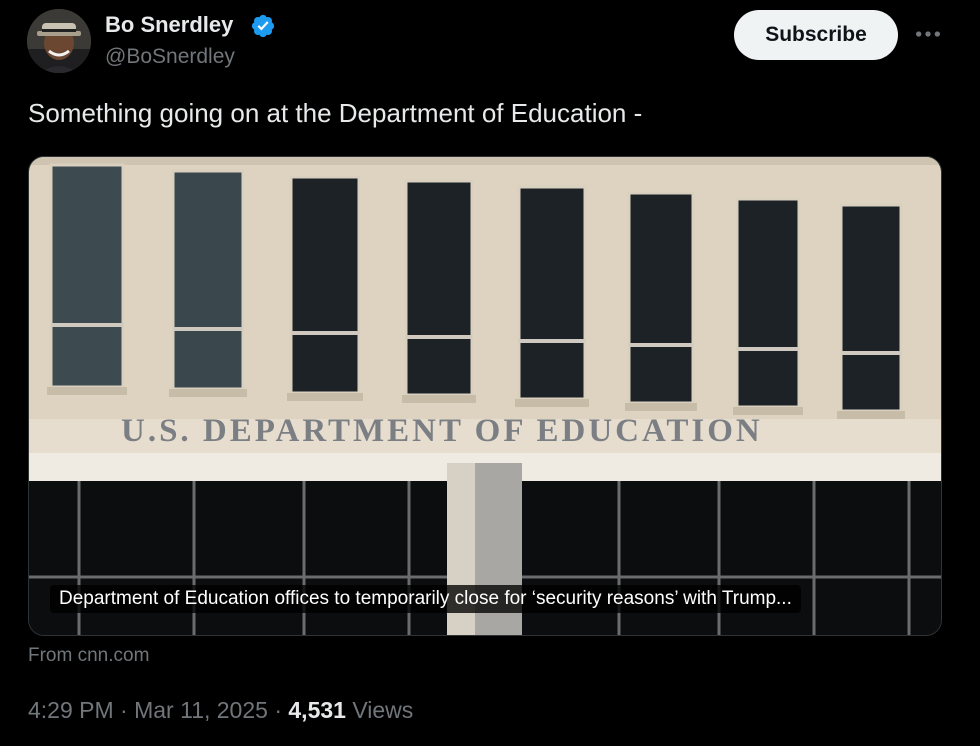  I want to click on avatar-image, so click(59, 41).